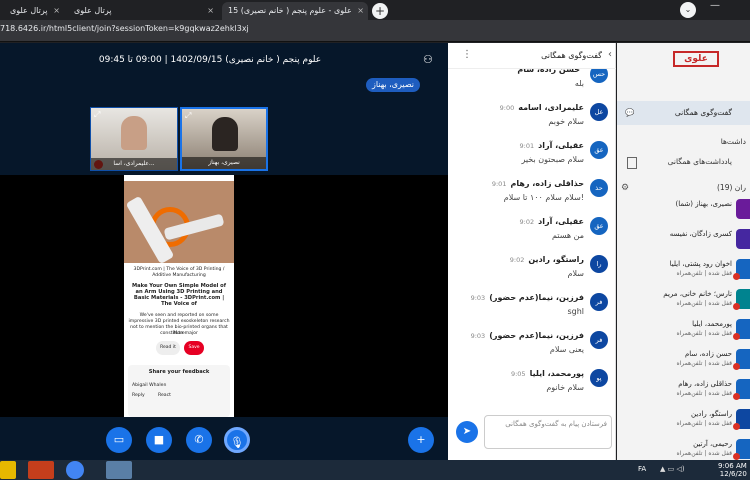 The width and height of the screenshot is (750, 480). I want to click on message-text: سلام, so click(575, 273).